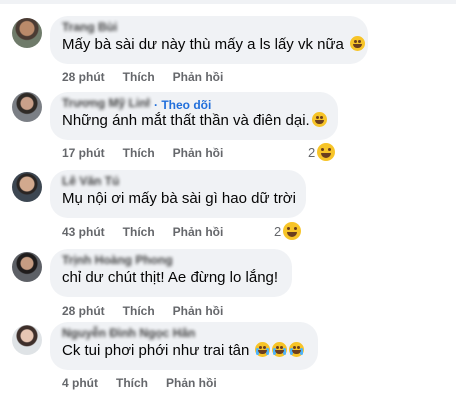  What do you see at coordinates (228, 2) in the screenshot?
I see `top-divider` at bounding box center [228, 2].